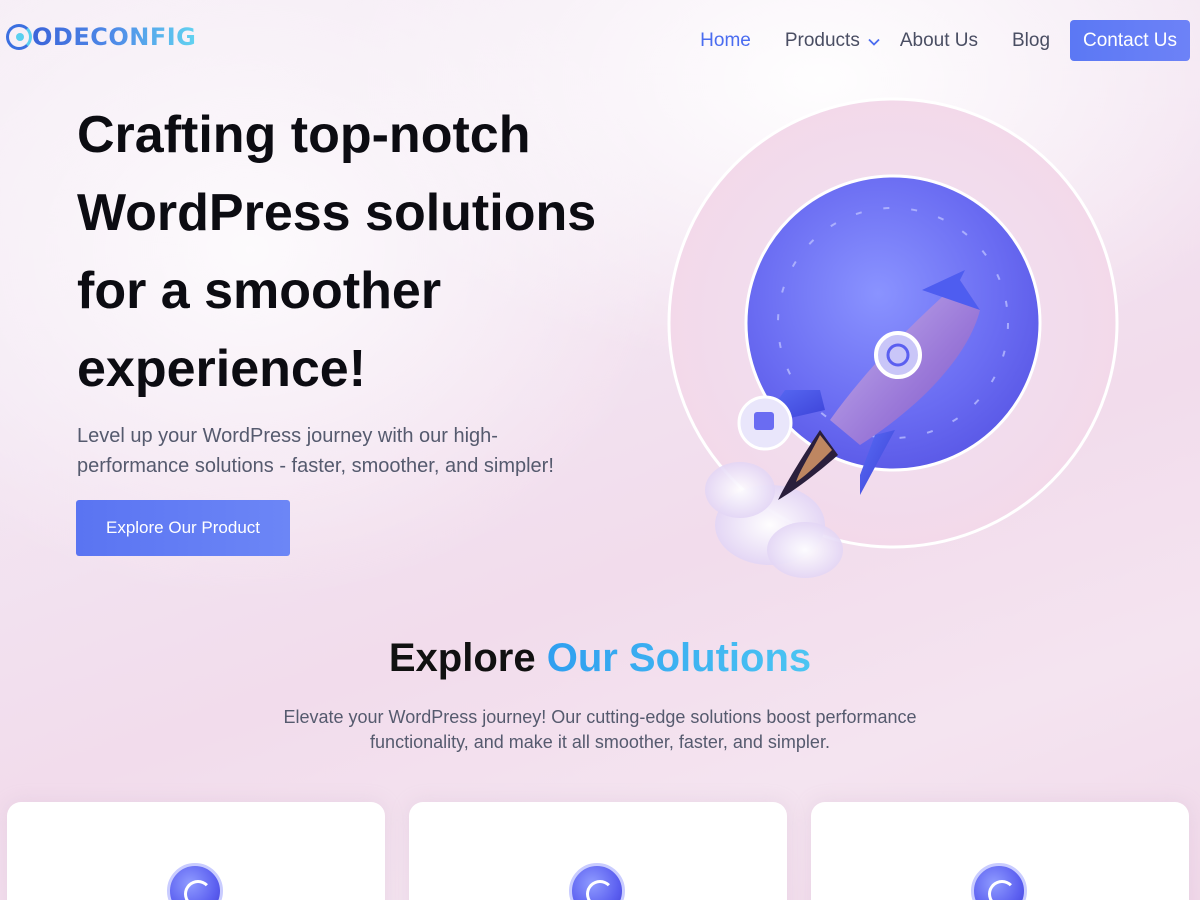 Image resolution: width=1200 pixels, height=900 pixels. Describe the element at coordinates (874, 42) in the screenshot. I see `chevron-down-icon` at that location.